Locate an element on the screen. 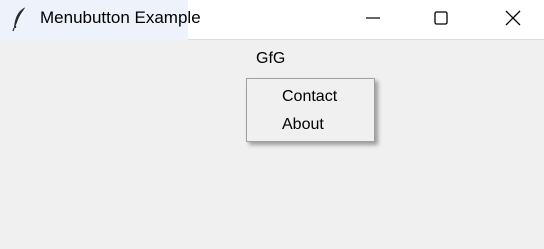 This screenshot has height=249, width=544. minimize-icon is located at coordinates (373, 20).